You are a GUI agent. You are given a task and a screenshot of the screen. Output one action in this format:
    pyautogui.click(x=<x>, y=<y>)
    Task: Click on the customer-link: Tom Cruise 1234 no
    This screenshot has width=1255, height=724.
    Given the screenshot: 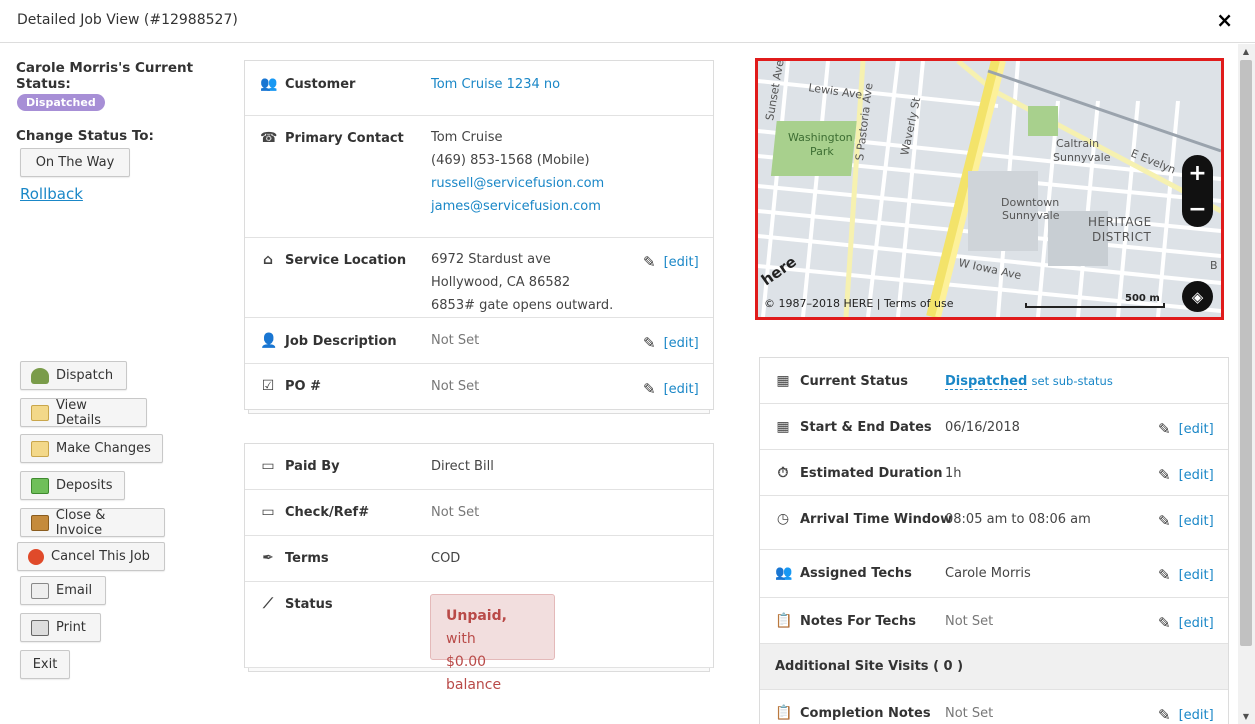 What is the action you would take?
    pyautogui.click(x=495, y=84)
    